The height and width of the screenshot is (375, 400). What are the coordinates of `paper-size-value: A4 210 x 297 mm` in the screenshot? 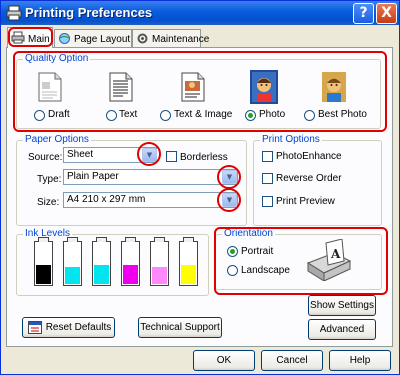 It's located at (106, 199).